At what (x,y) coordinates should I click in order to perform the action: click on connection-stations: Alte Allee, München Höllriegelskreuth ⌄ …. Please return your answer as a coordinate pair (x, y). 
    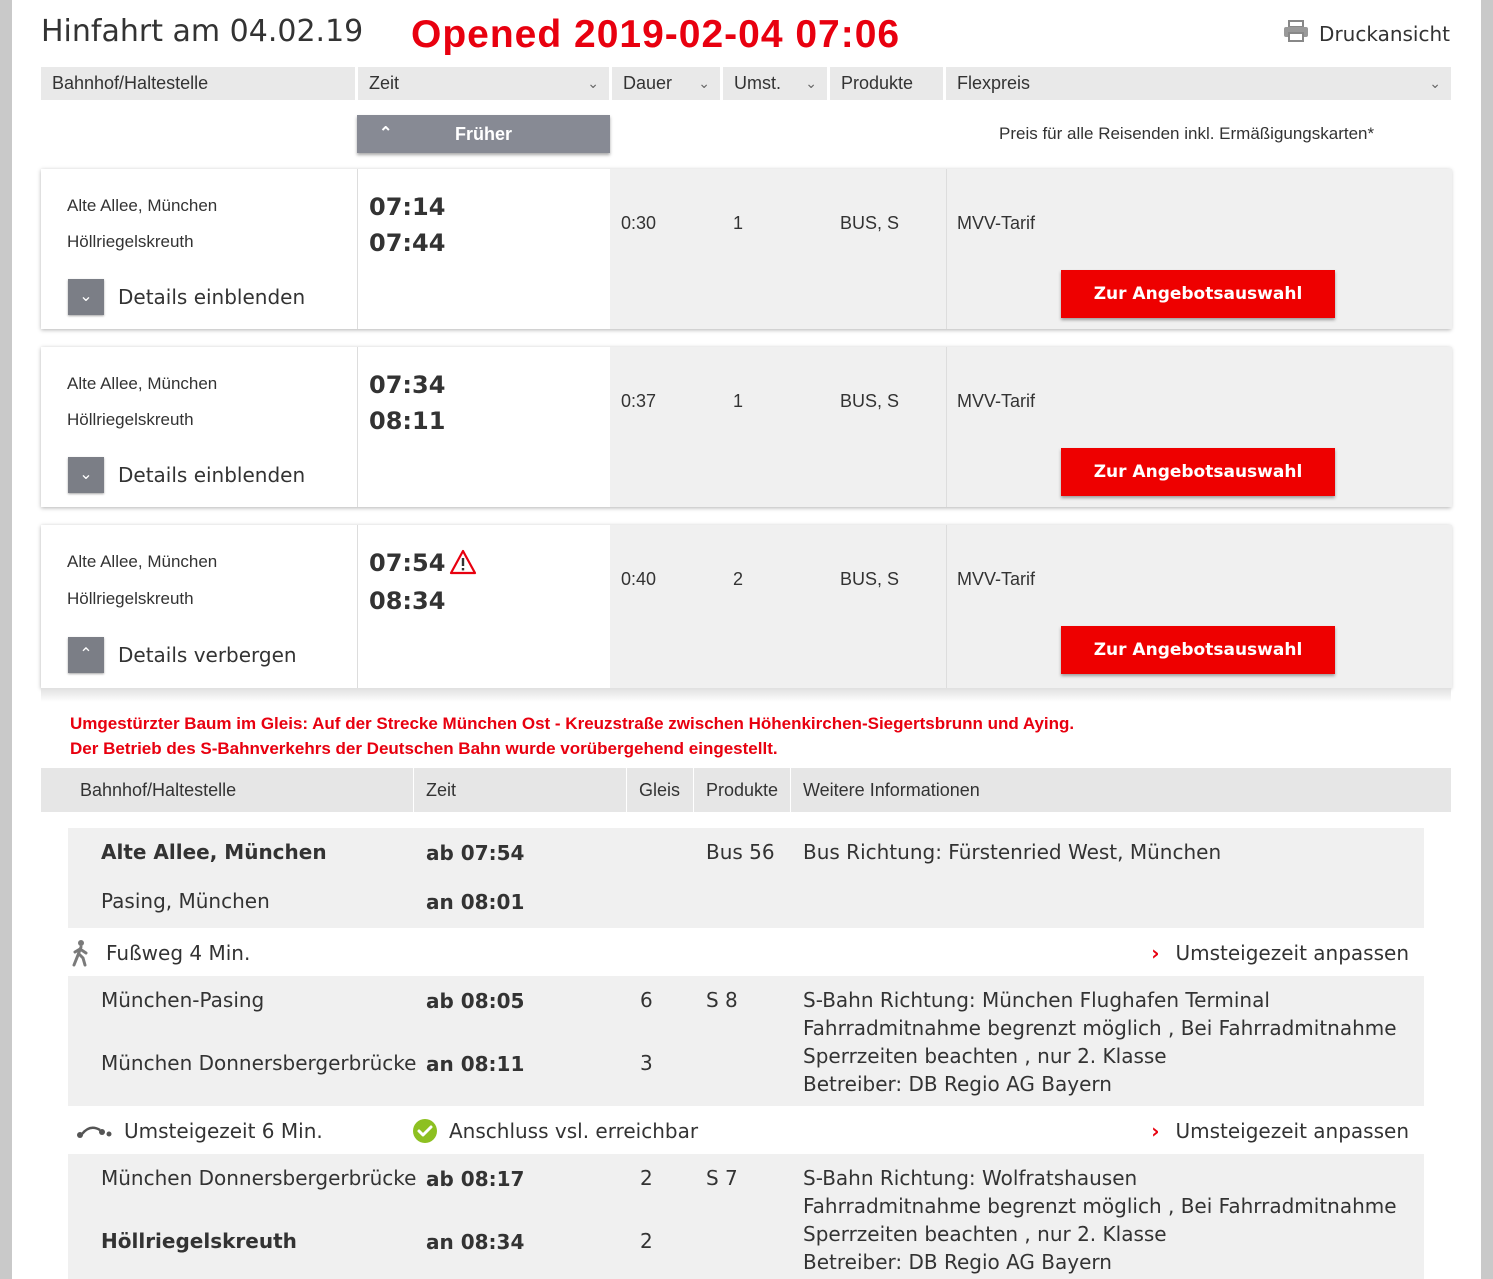
    Looking at the image, I should click on (199, 427).